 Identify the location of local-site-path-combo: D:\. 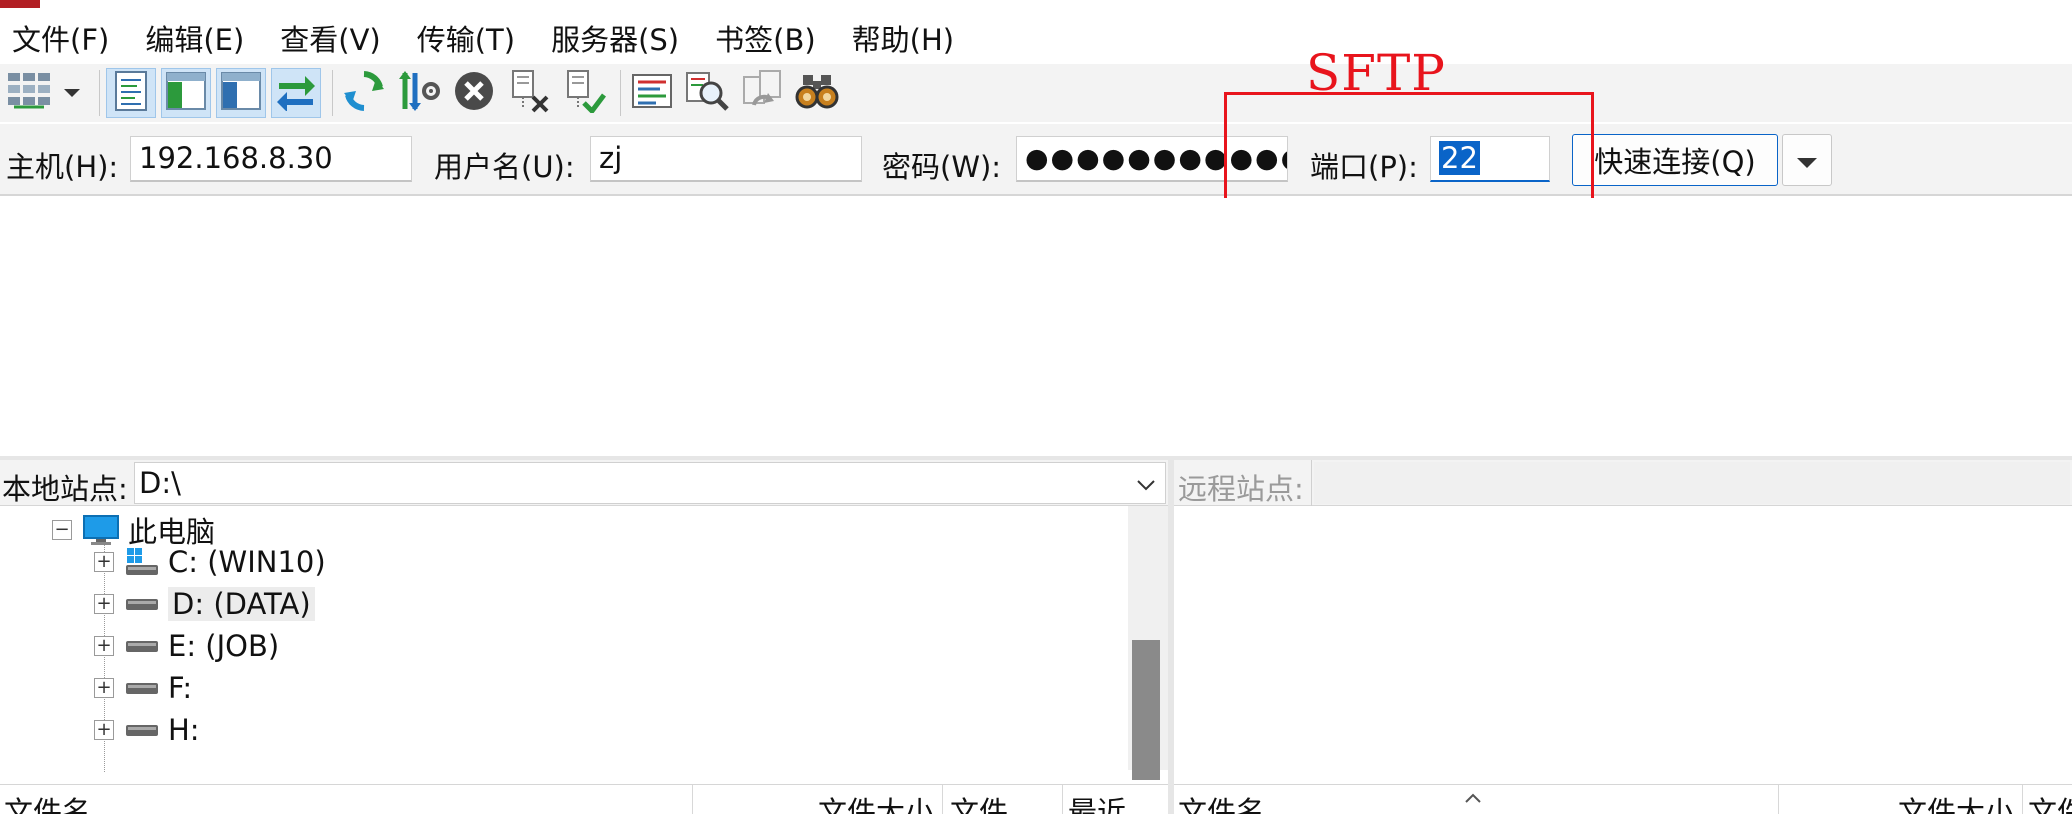
(650, 483).